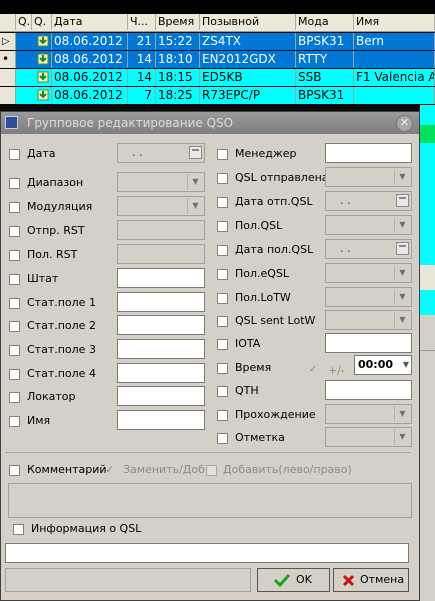 The image size is (435, 601). What do you see at coordinates (14, 470) in the screenshot?
I see `comment-checkbox` at bounding box center [14, 470].